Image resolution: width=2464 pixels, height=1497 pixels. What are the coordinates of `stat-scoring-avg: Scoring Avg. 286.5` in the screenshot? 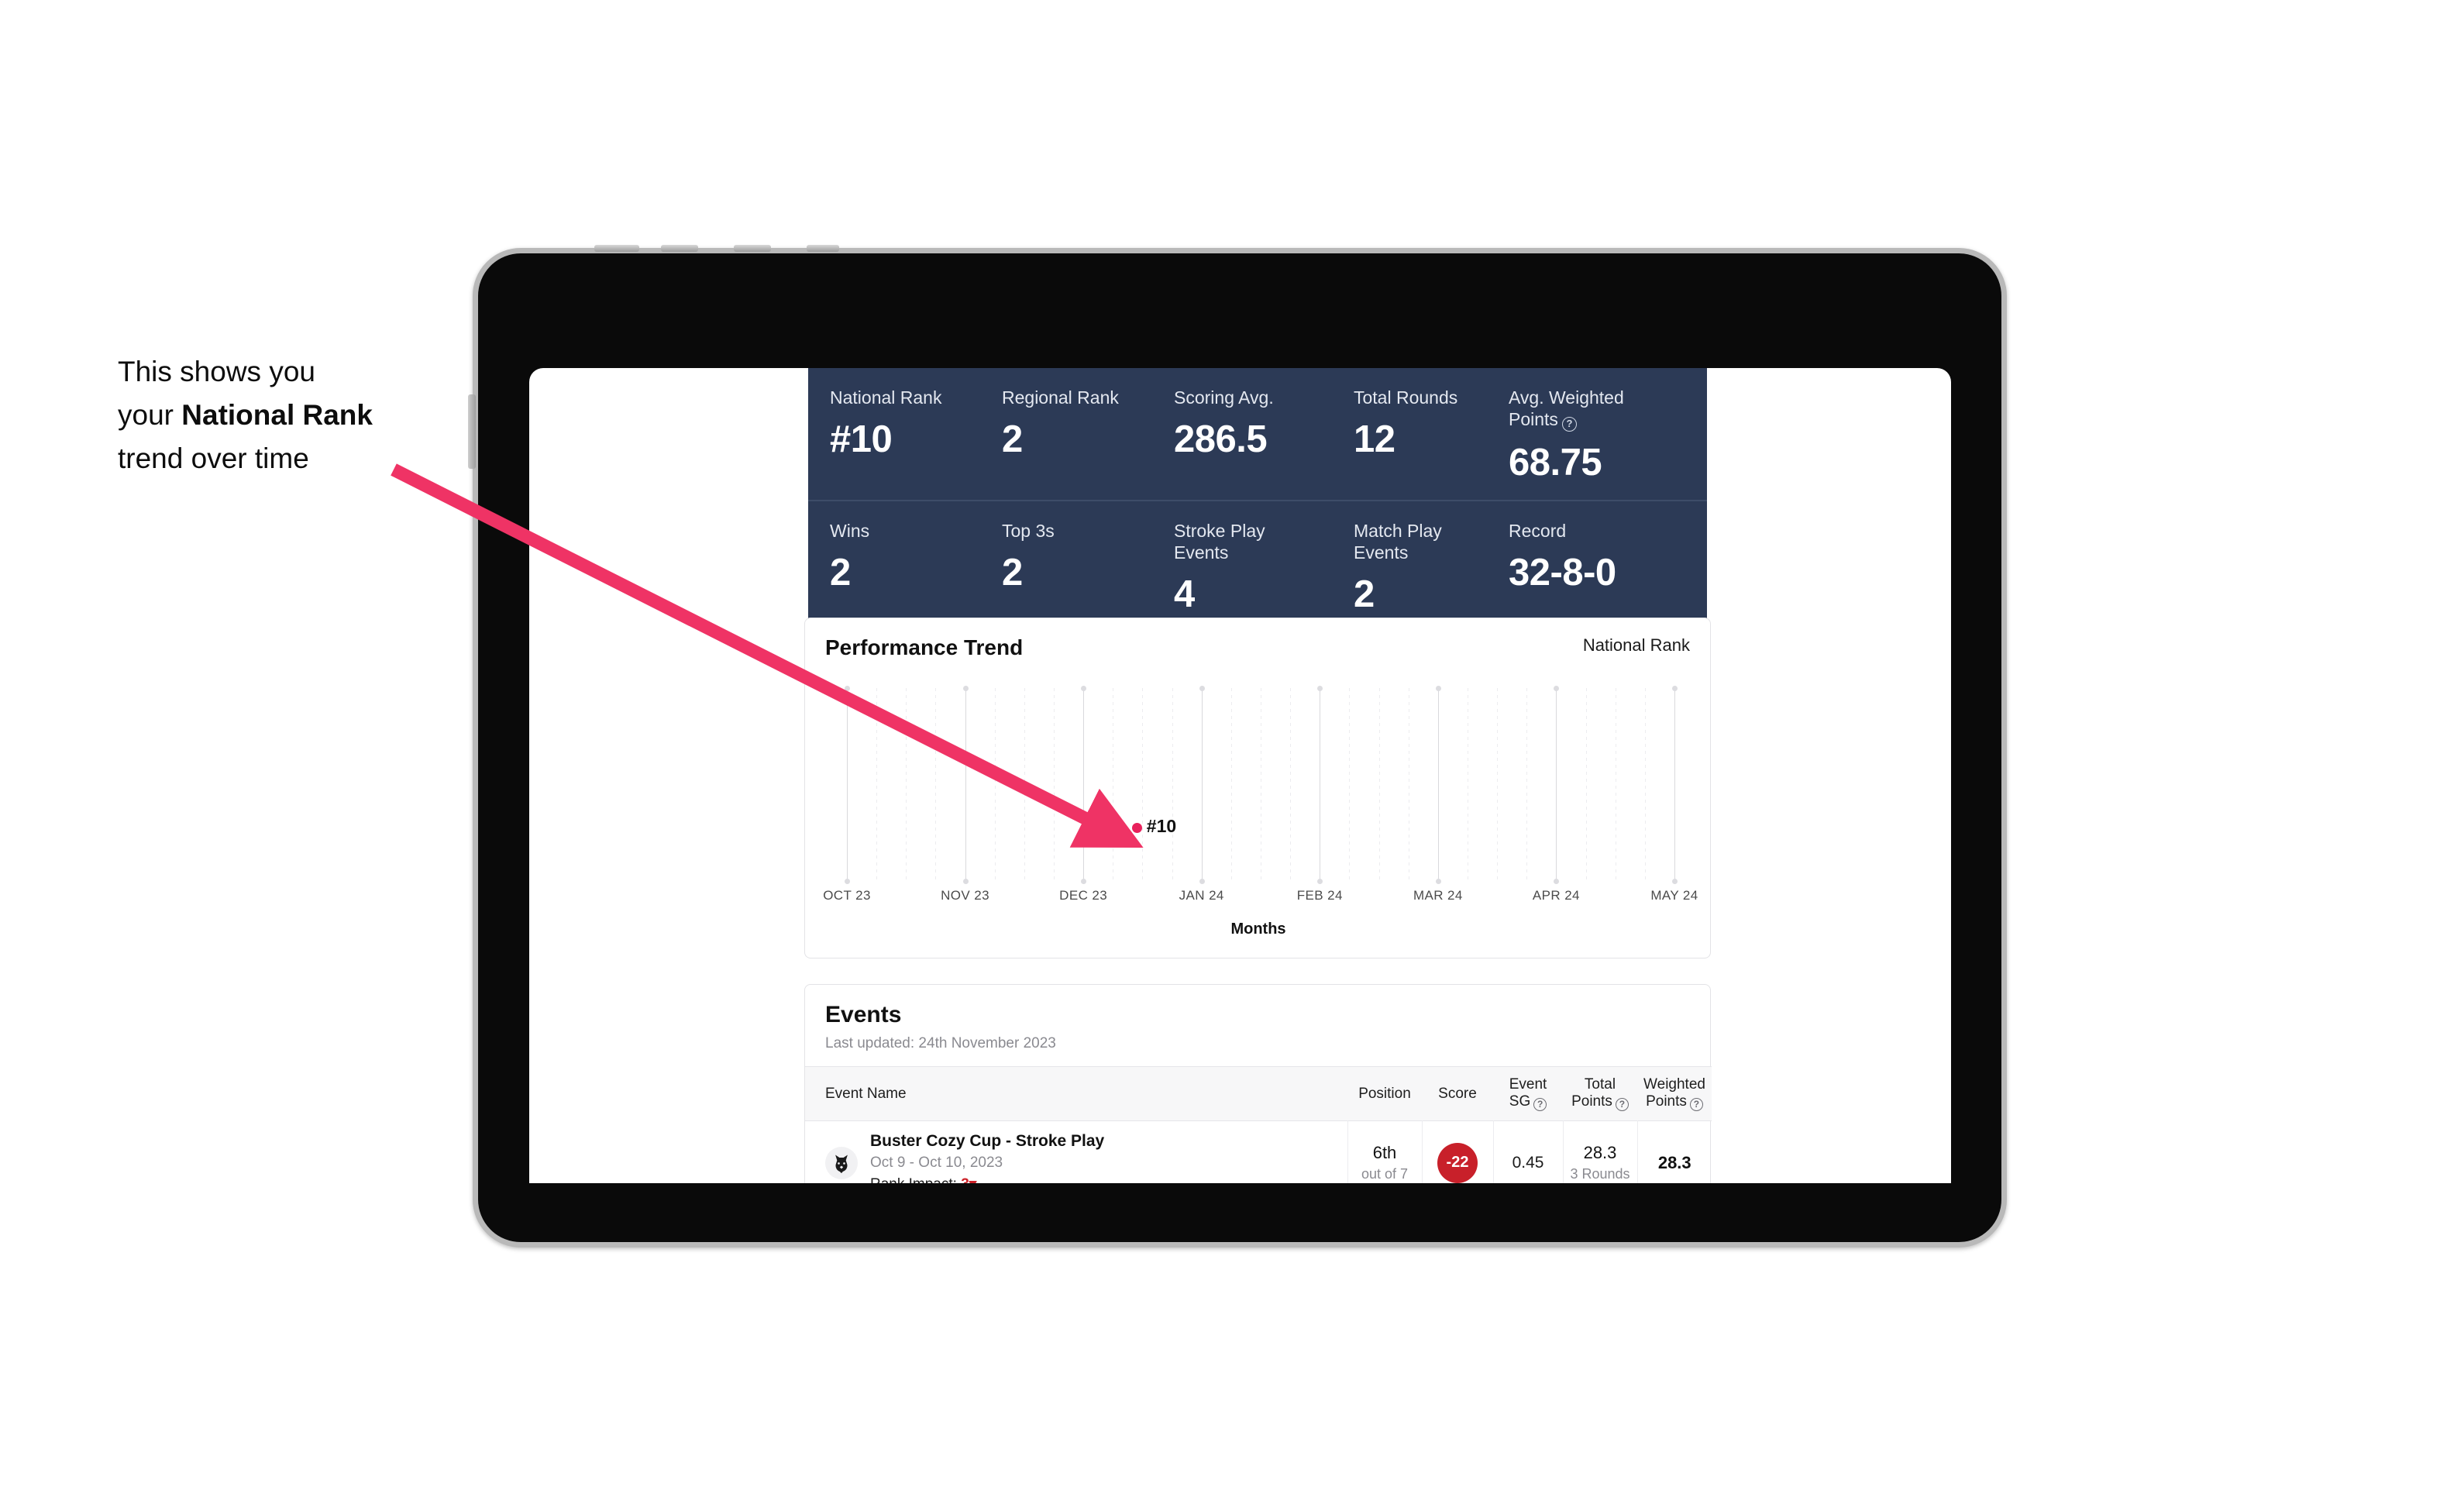 It's located at (1242, 435).